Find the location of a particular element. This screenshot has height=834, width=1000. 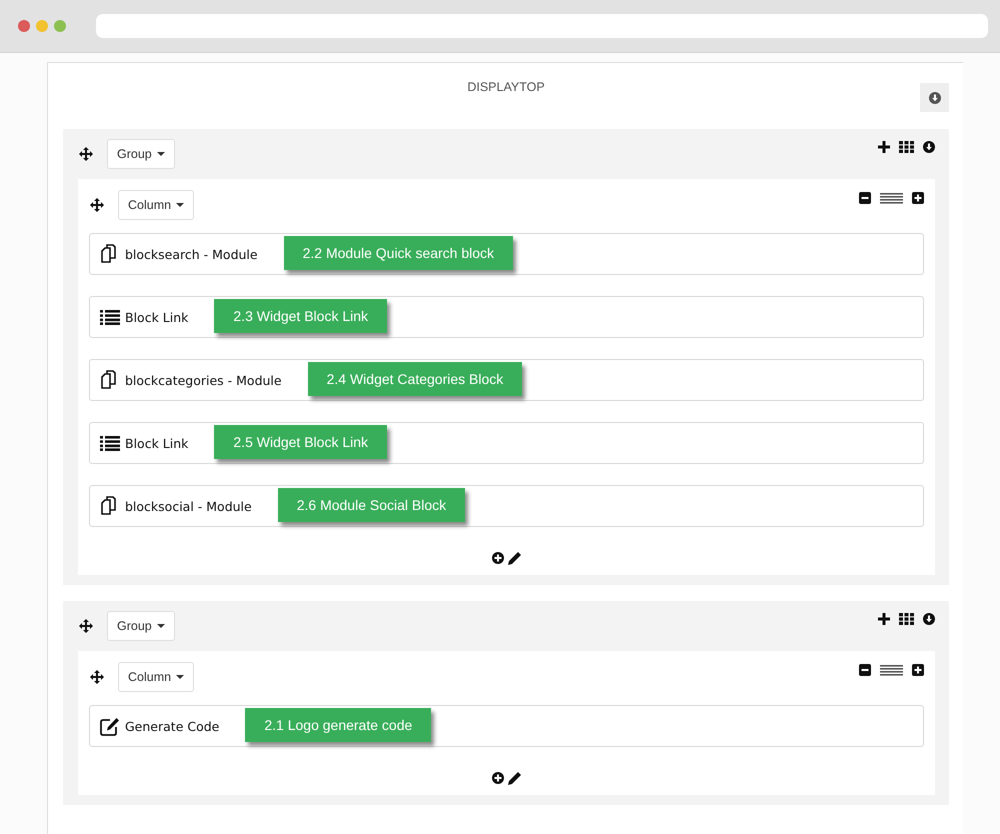

module-row: Block Link 2.3 Widget Block Link is located at coordinates (506, 317).